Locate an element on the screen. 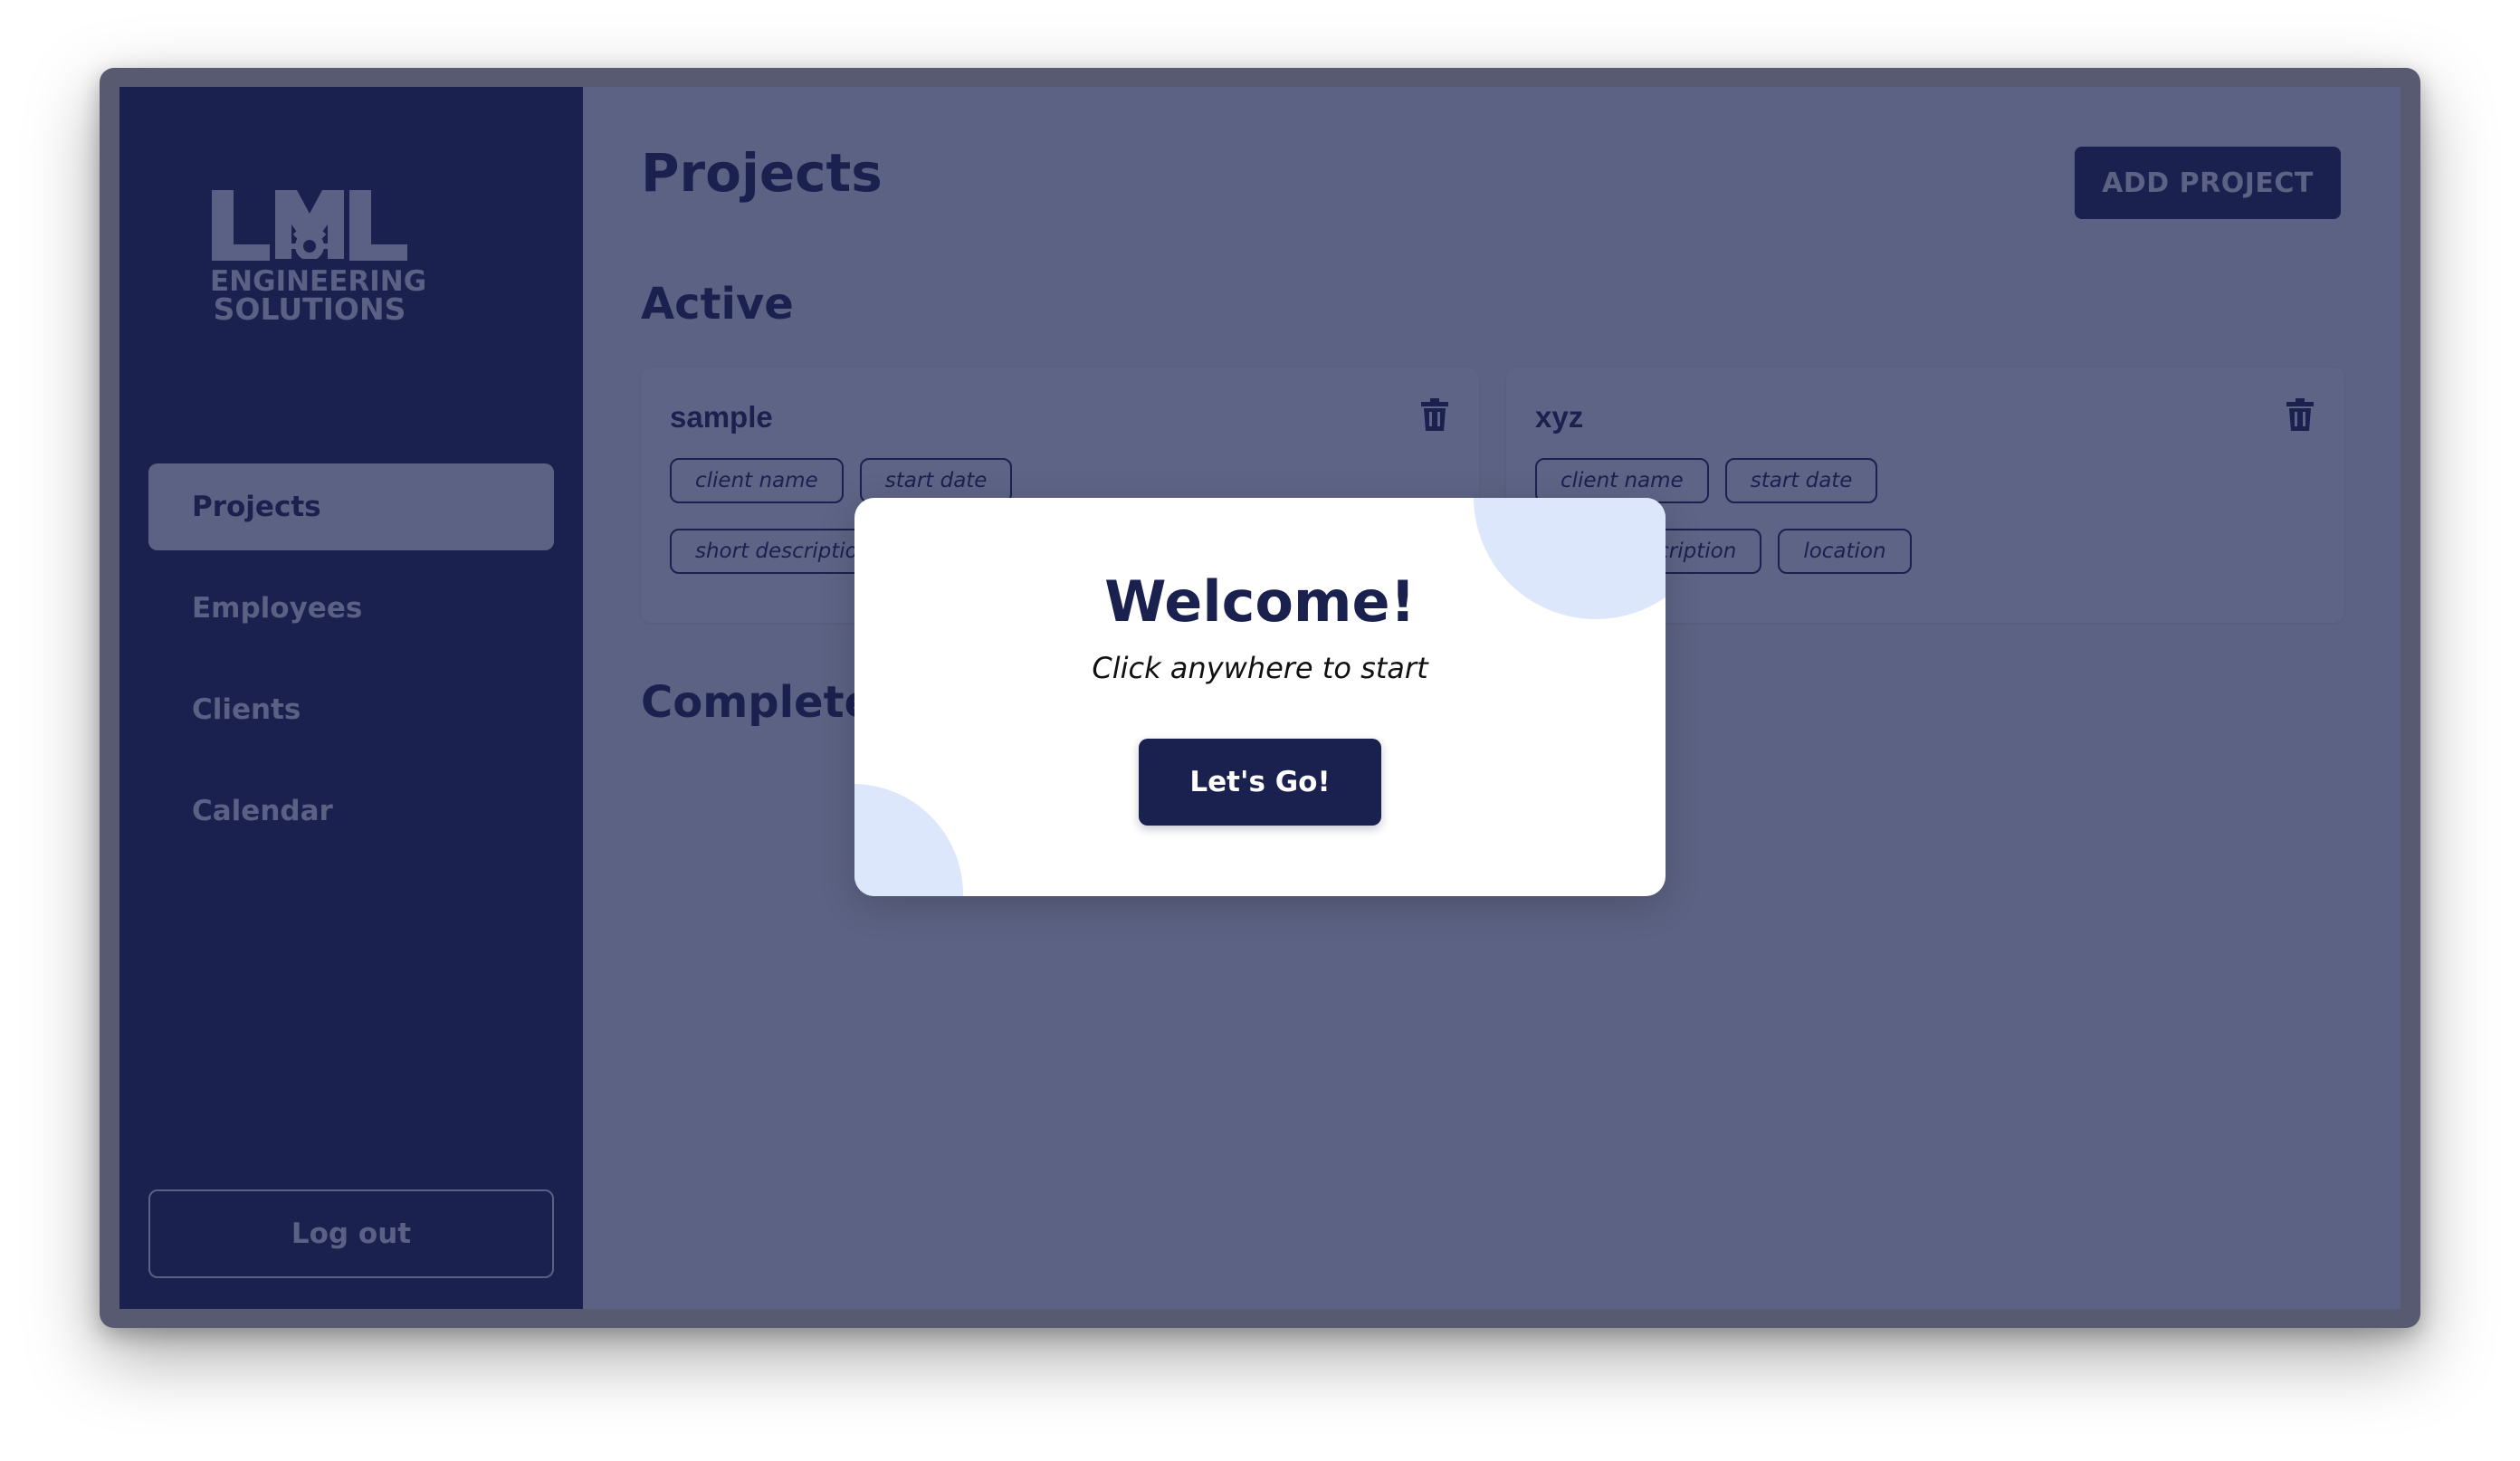 This screenshot has width=2520, height=1461. sidebar-item-projects: Projects is located at coordinates (351, 506).